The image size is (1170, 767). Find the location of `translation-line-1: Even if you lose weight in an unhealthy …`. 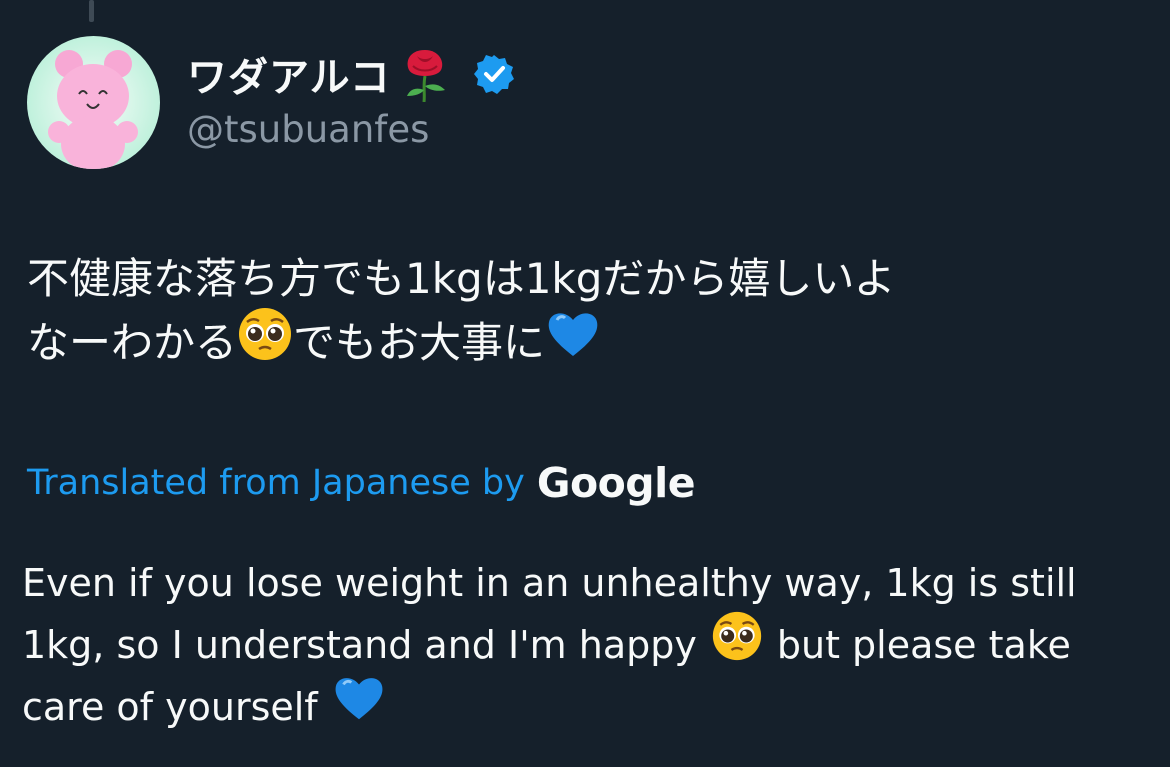

translation-line-1: Even if you lose weight in an unhealthy … is located at coordinates (587, 583).